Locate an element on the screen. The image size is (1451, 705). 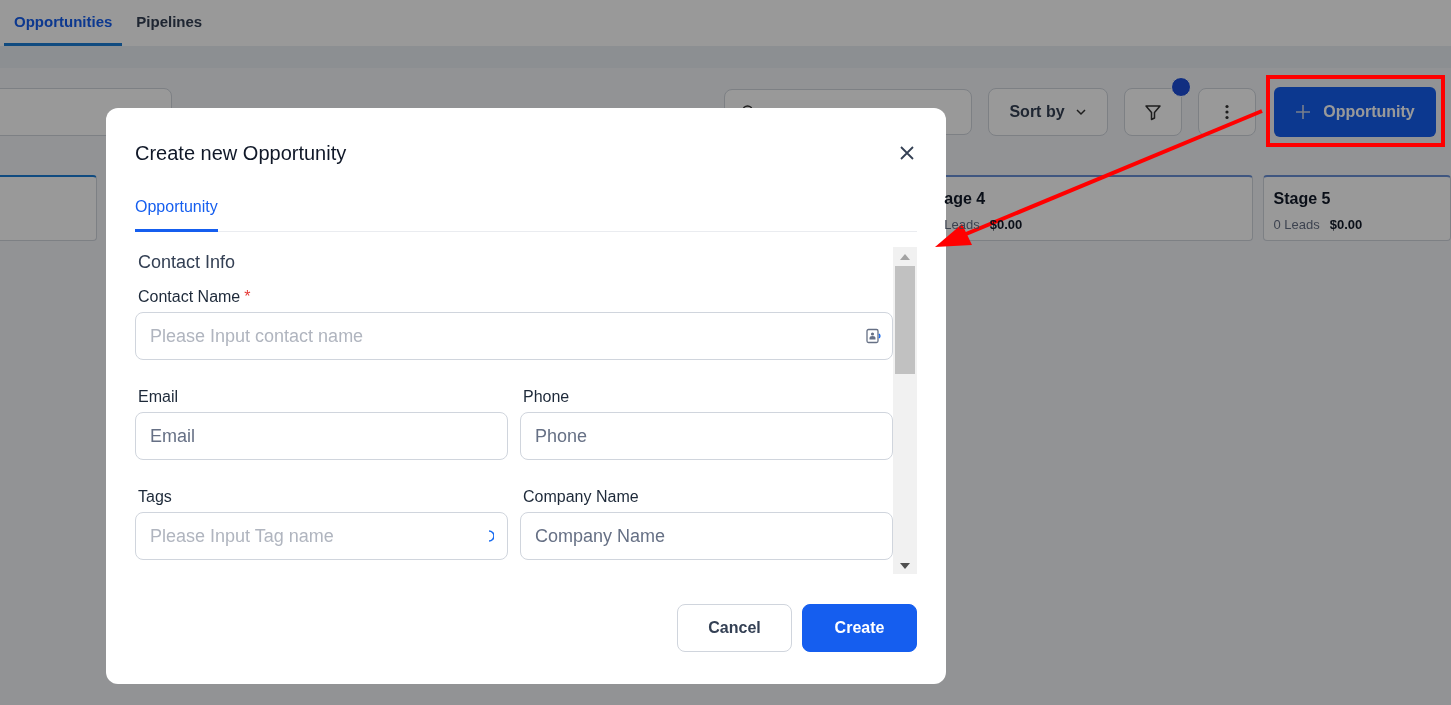
lead-count: 0 Leads is located at coordinates (1296, 224).